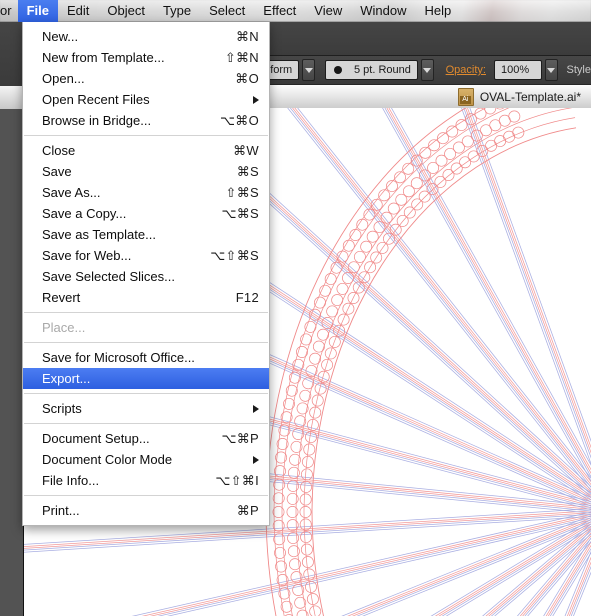 This screenshot has height=616, width=591. What do you see at coordinates (240, 213) in the screenshot?
I see `menu-item-shortcut: ⌥⌘S` at bounding box center [240, 213].